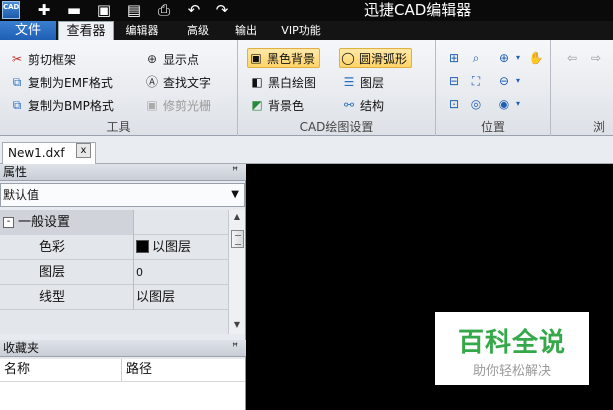 The height and width of the screenshot is (410, 613). I want to click on property-group-row: - 一般设置, so click(114, 222).